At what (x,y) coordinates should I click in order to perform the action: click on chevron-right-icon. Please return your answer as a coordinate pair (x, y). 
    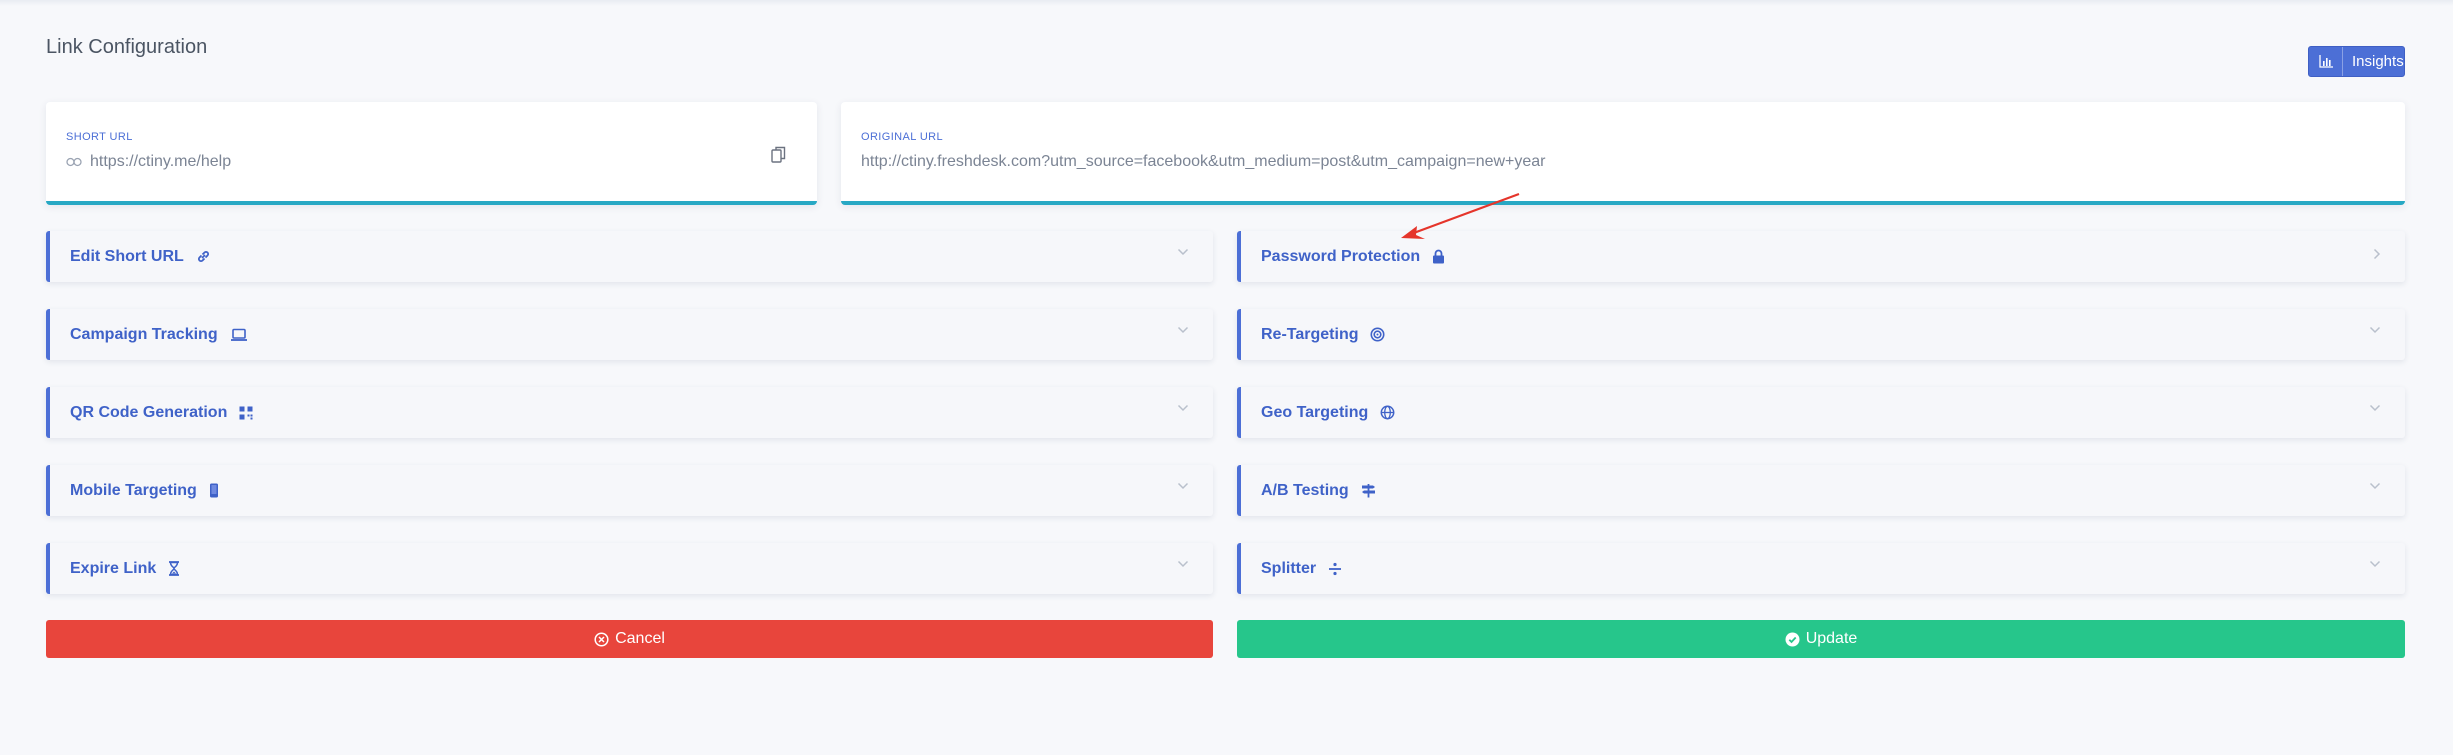
    Looking at the image, I should click on (2377, 254).